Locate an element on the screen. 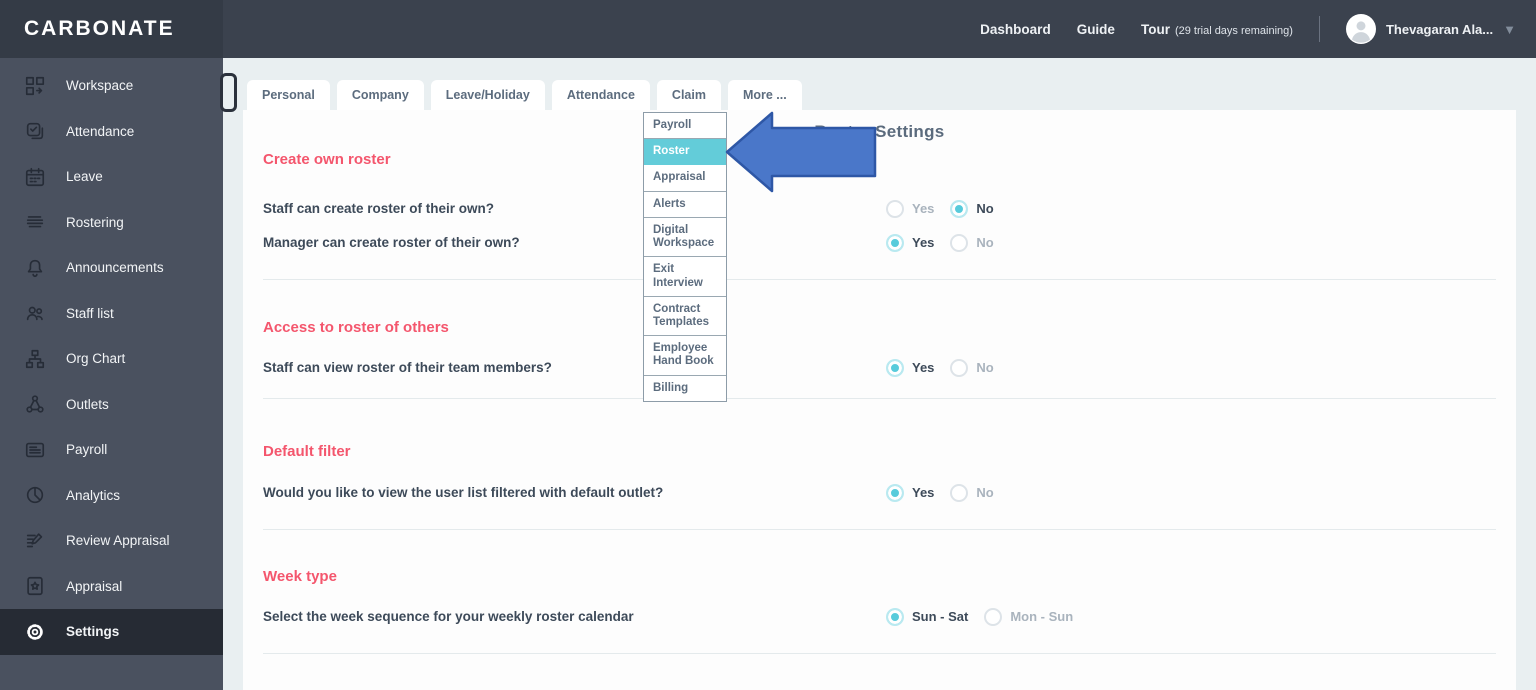 The width and height of the screenshot is (1536, 690). sidebar-item-org-chart: Org Chart is located at coordinates (111, 359).